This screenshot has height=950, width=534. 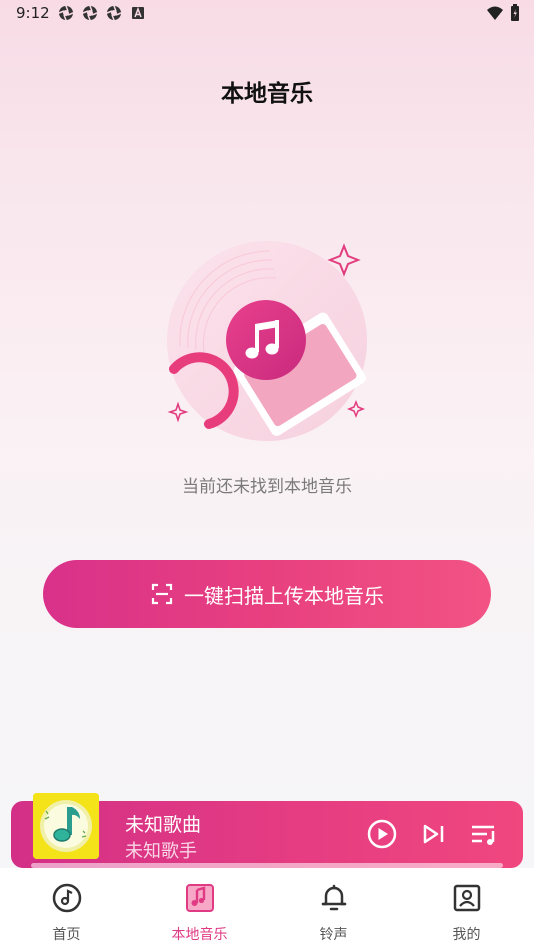 I want to click on album-art, so click(x=66, y=826).